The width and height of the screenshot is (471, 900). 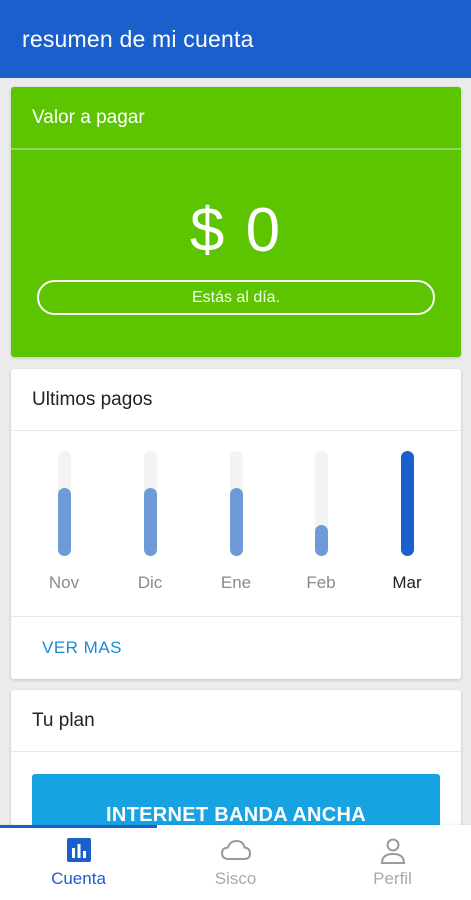 I want to click on bar-track-mar, so click(x=407, y=503).